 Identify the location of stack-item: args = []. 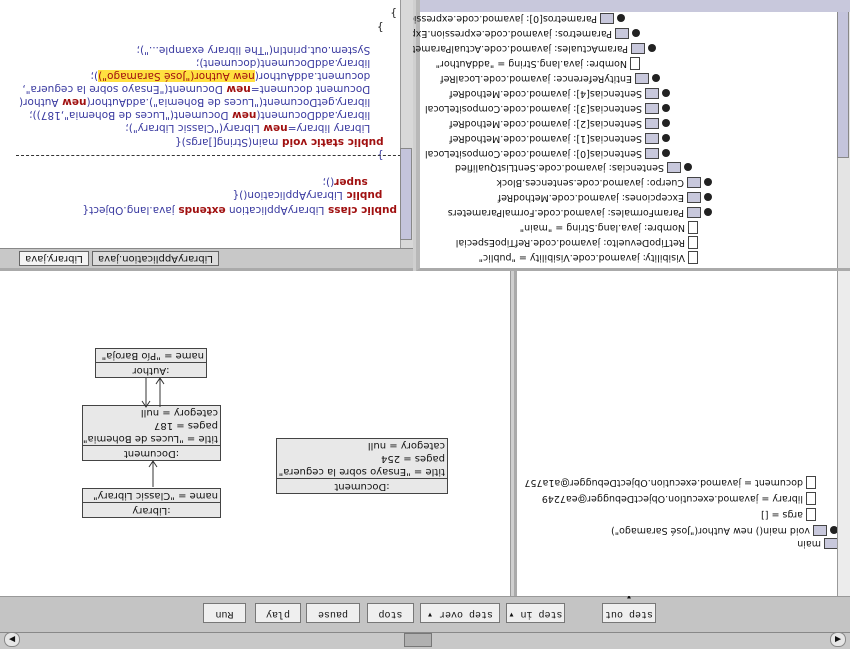
(788, 514).